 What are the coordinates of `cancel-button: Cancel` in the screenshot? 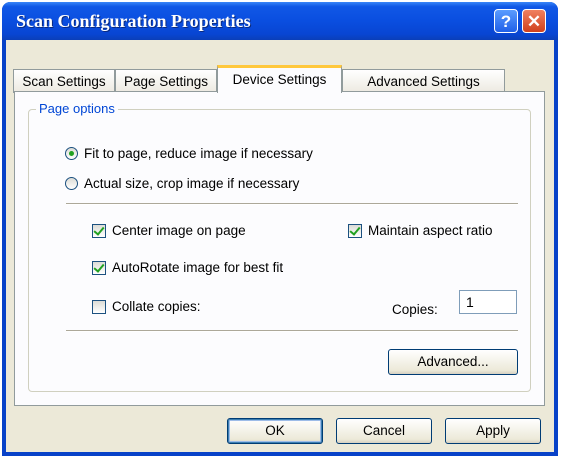 It's located at (384, 431).